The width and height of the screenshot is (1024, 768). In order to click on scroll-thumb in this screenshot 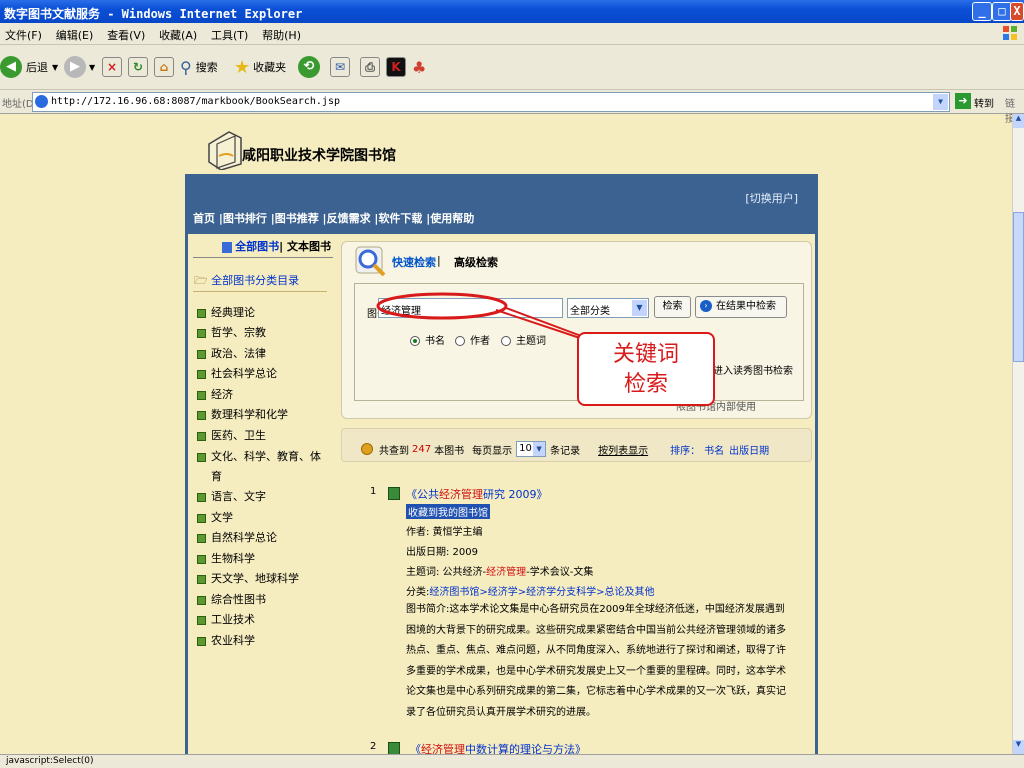, I will do `click(1018, 287)`.